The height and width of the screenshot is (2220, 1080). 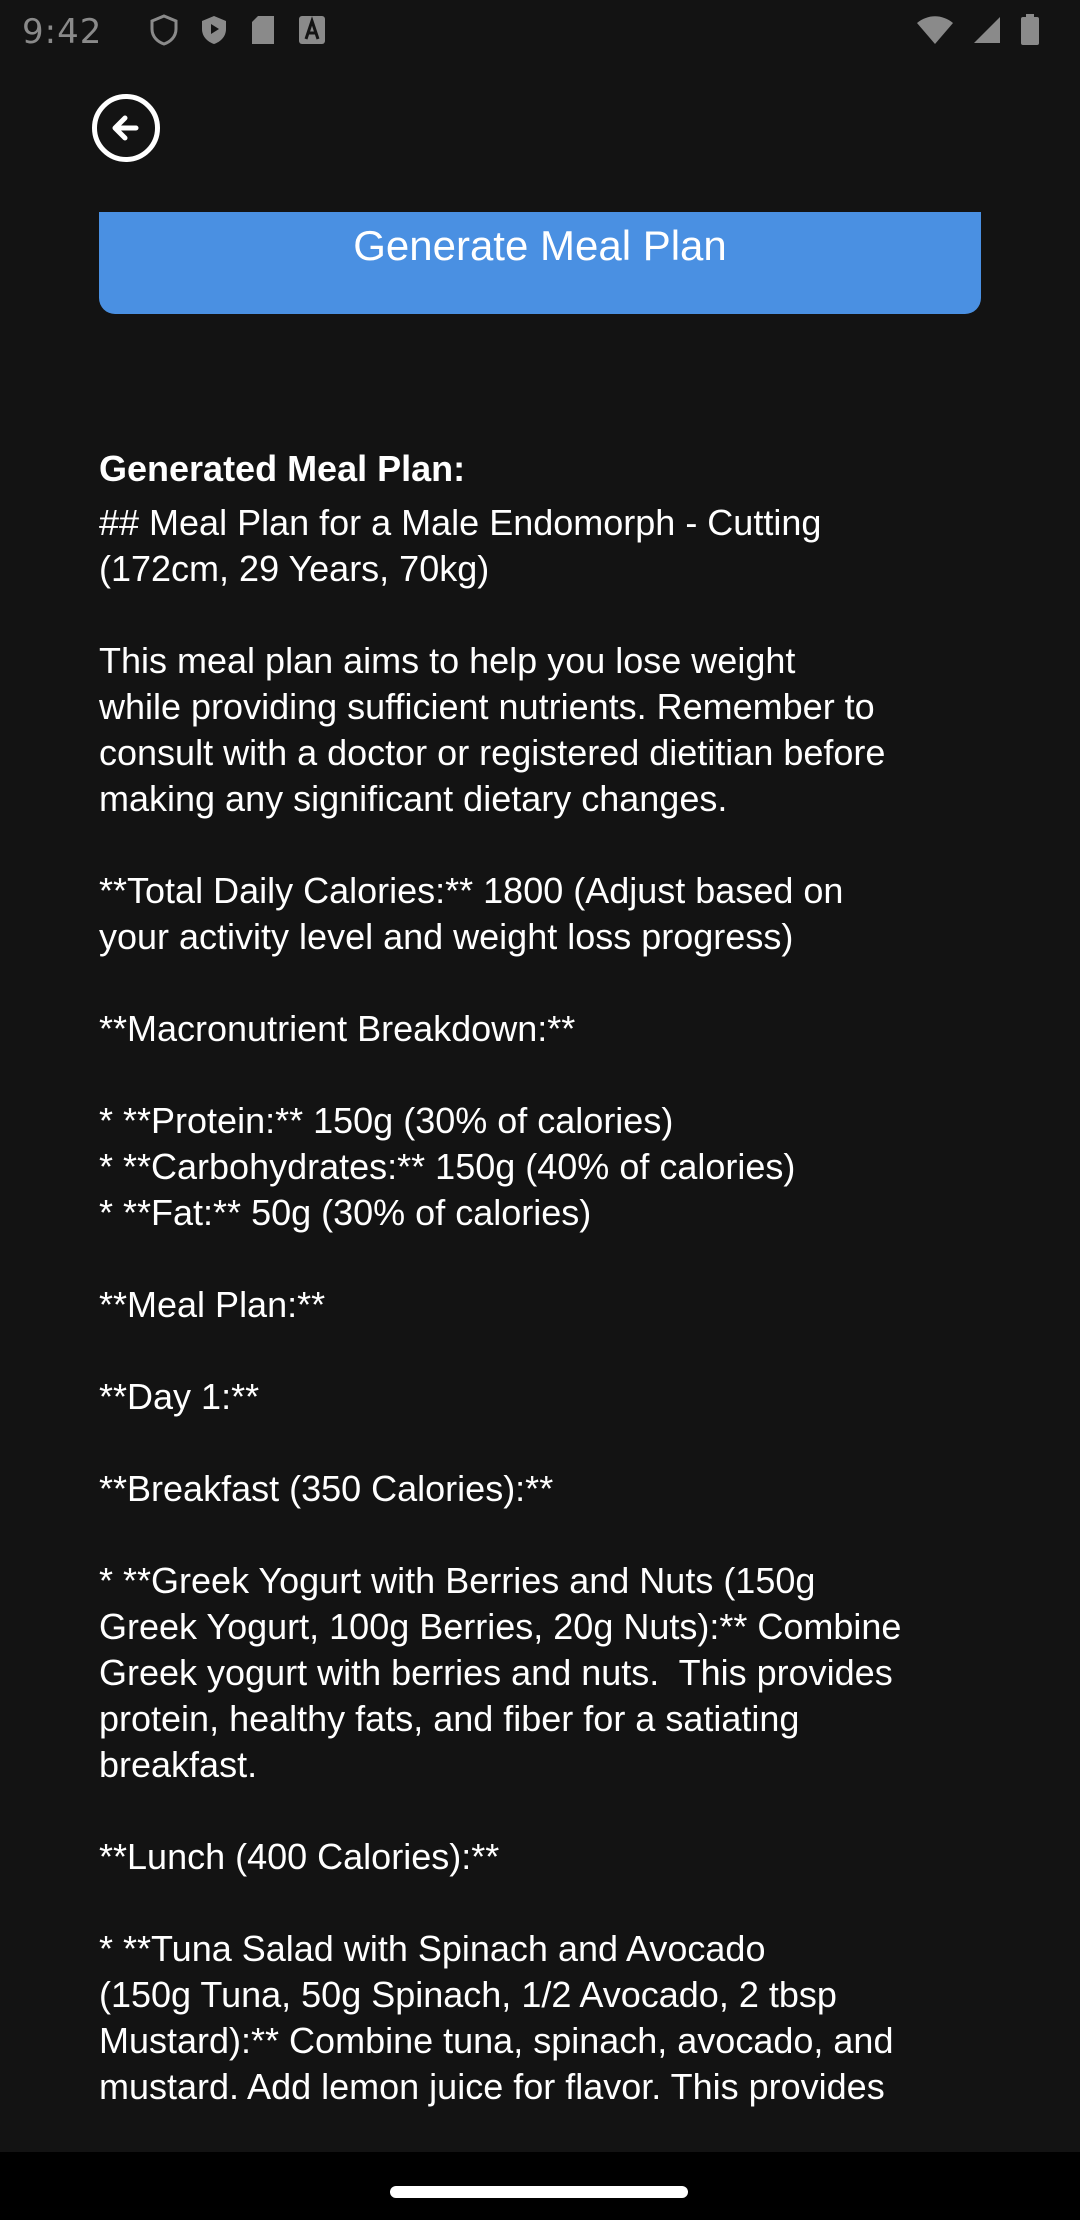 I want to click on generate-meal-plan-button: Generate Meal Plan, so click(x=540, y=263).